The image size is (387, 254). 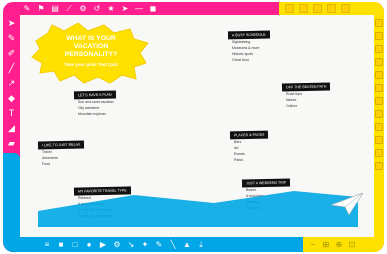 I want to click on card-header: LET'S HAVE A PLAN, so click(x=94, y=95).